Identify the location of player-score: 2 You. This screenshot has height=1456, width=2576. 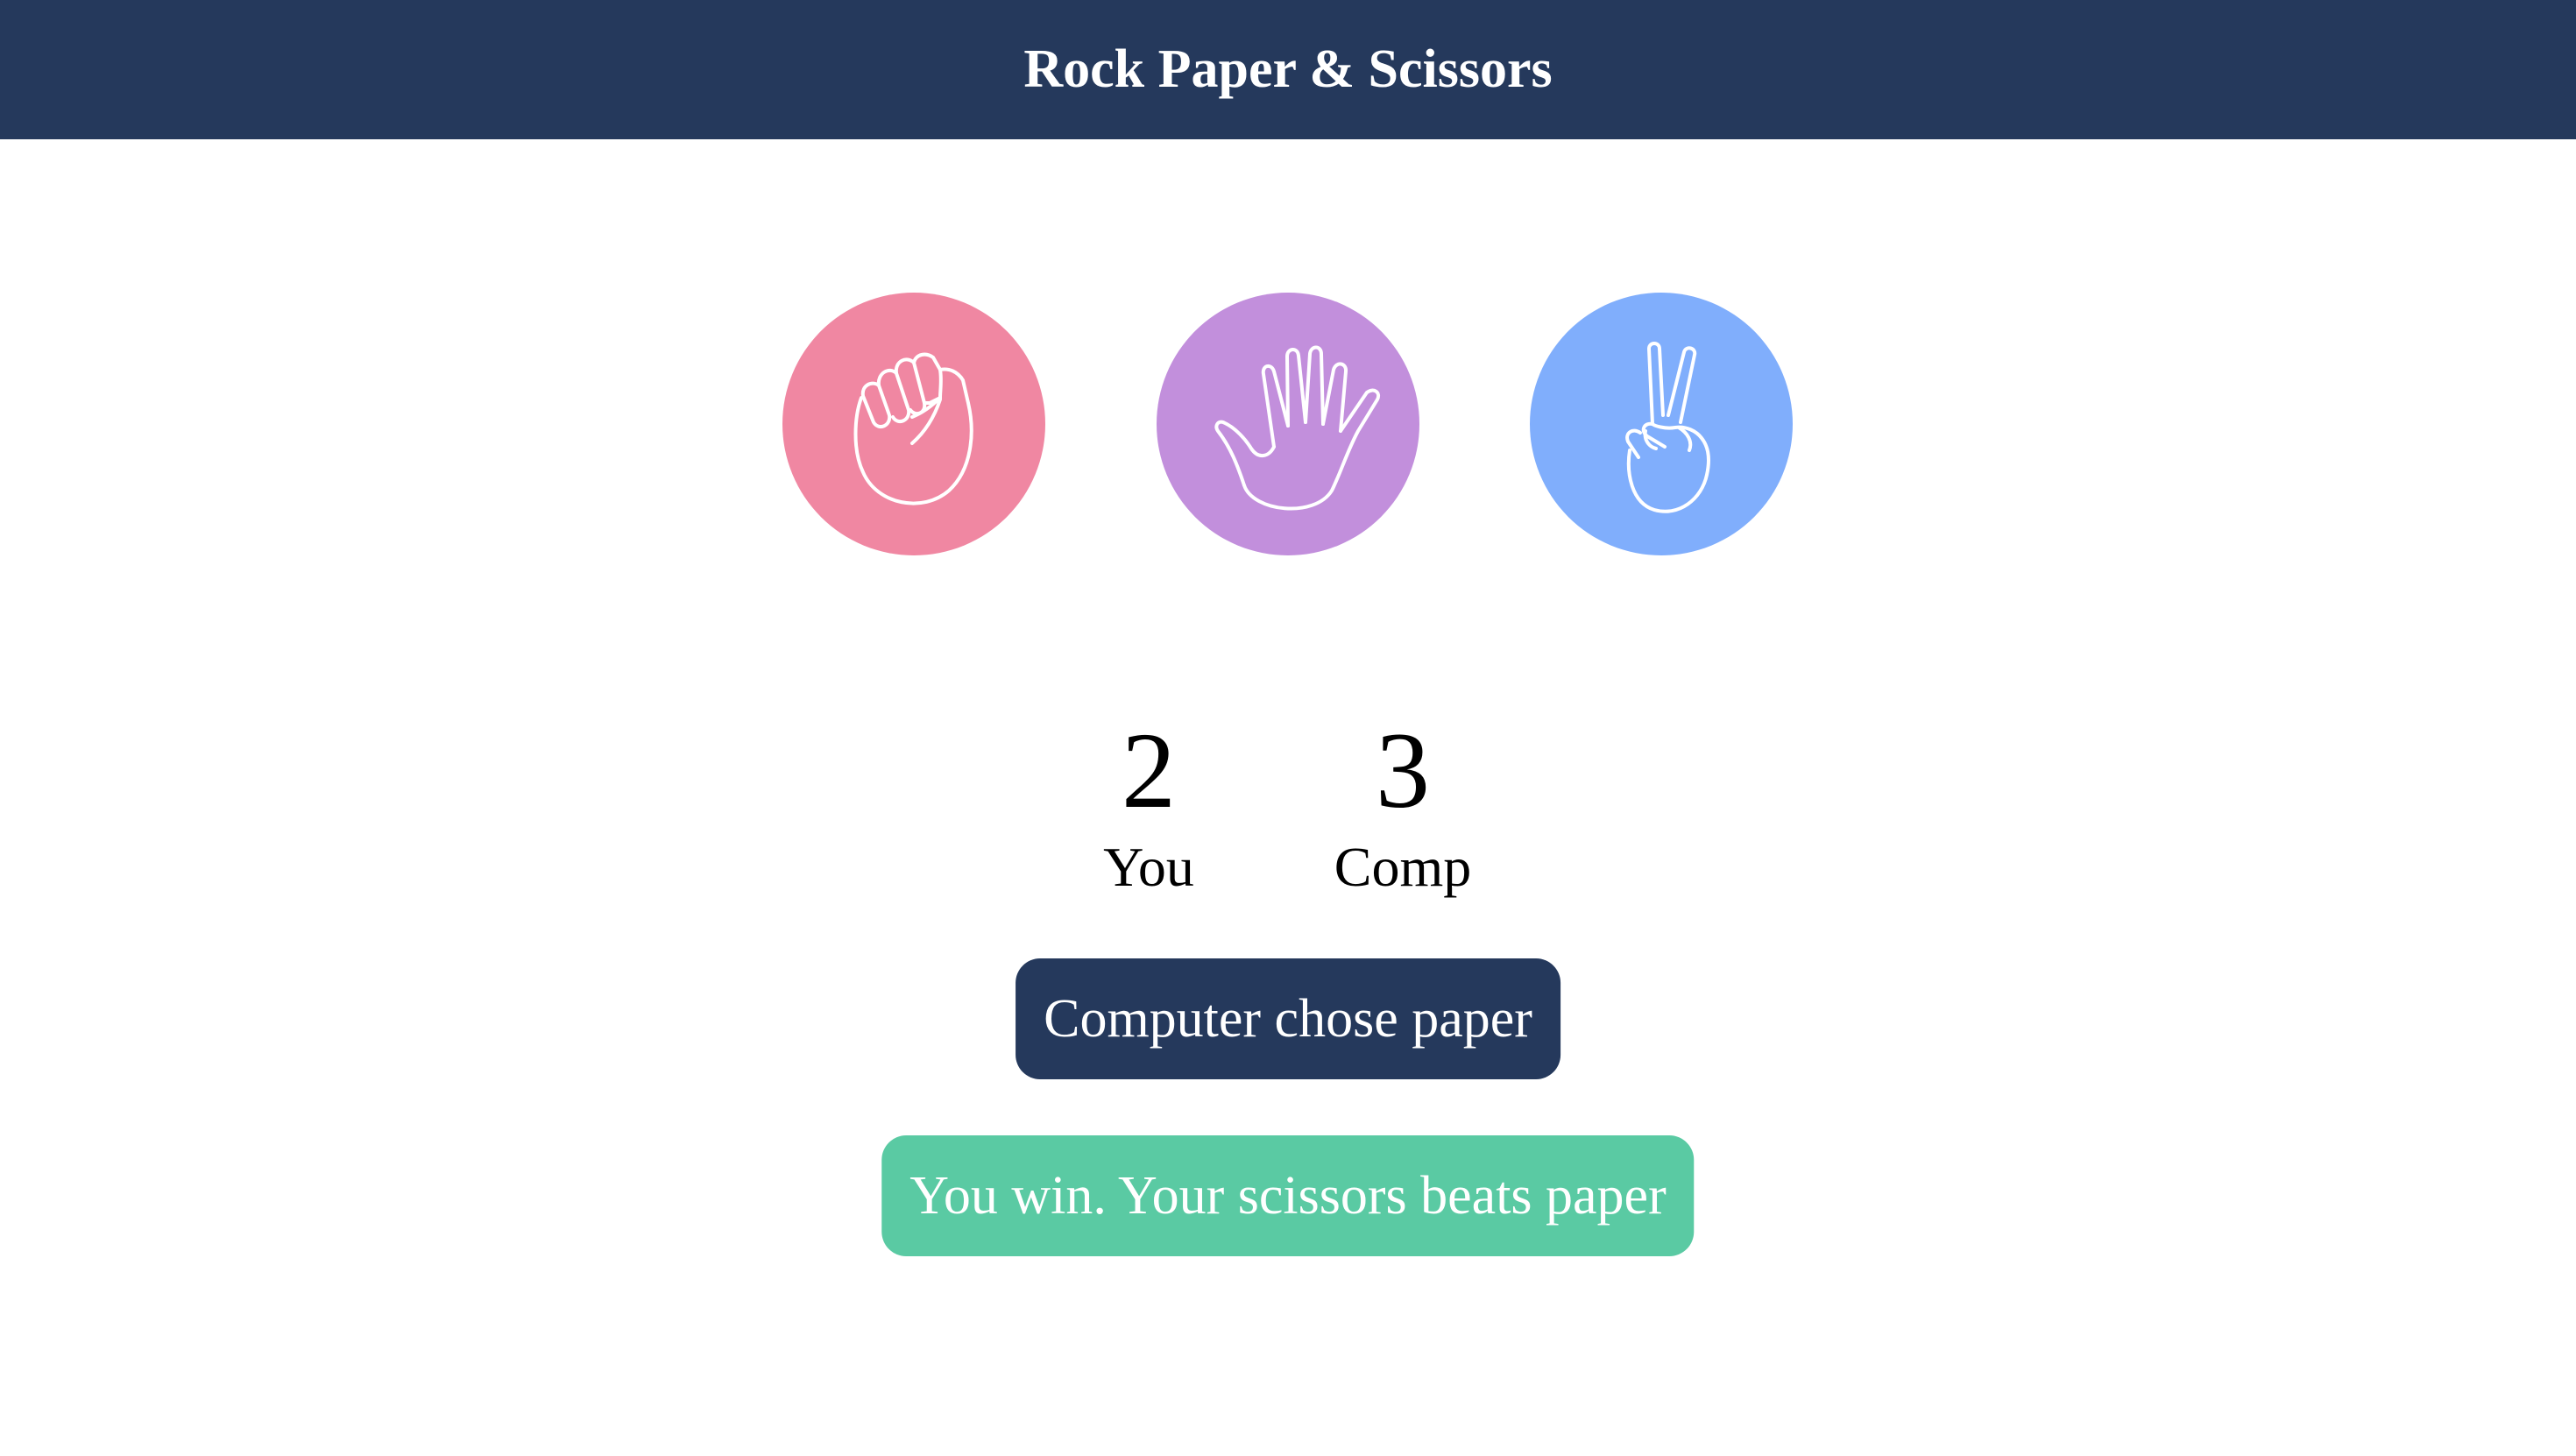
(1148, 806).